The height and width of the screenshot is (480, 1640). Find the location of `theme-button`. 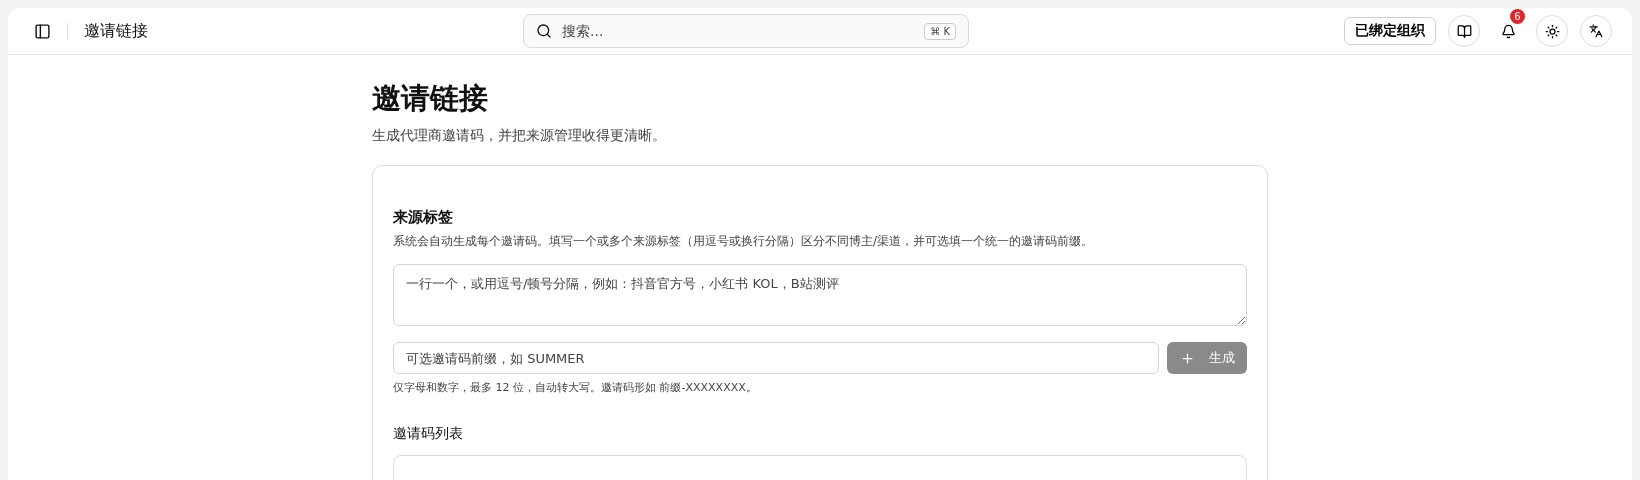

theme-button is located at coordinates (1552, 31).